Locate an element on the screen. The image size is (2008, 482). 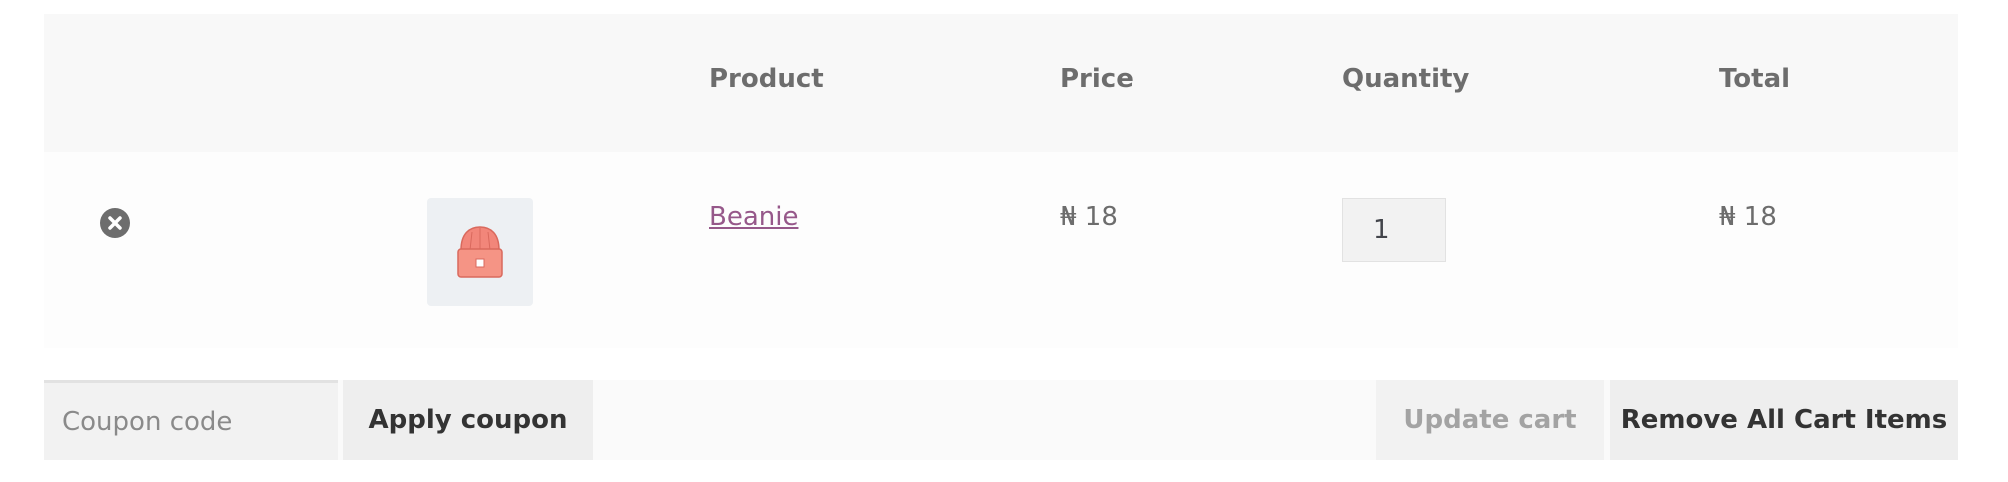
header-quantity: Quantity is located at coordinates (1406, 79).